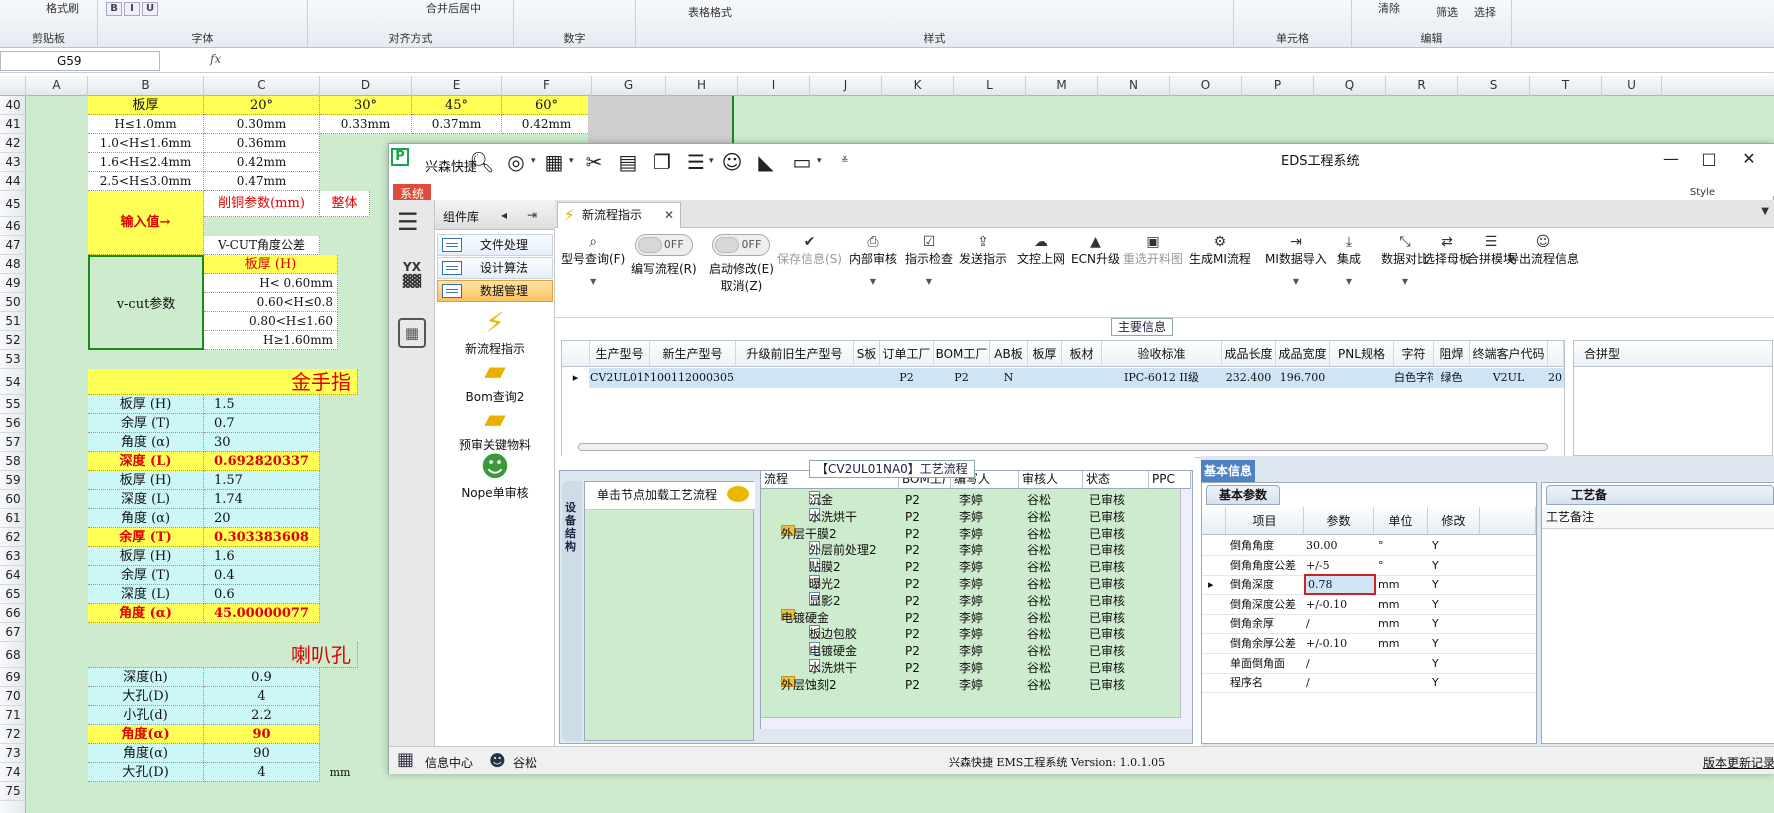  Describe the element at coordinates (1249, 354) in the screenshot. I see `column-header: 成品长度` at that location.